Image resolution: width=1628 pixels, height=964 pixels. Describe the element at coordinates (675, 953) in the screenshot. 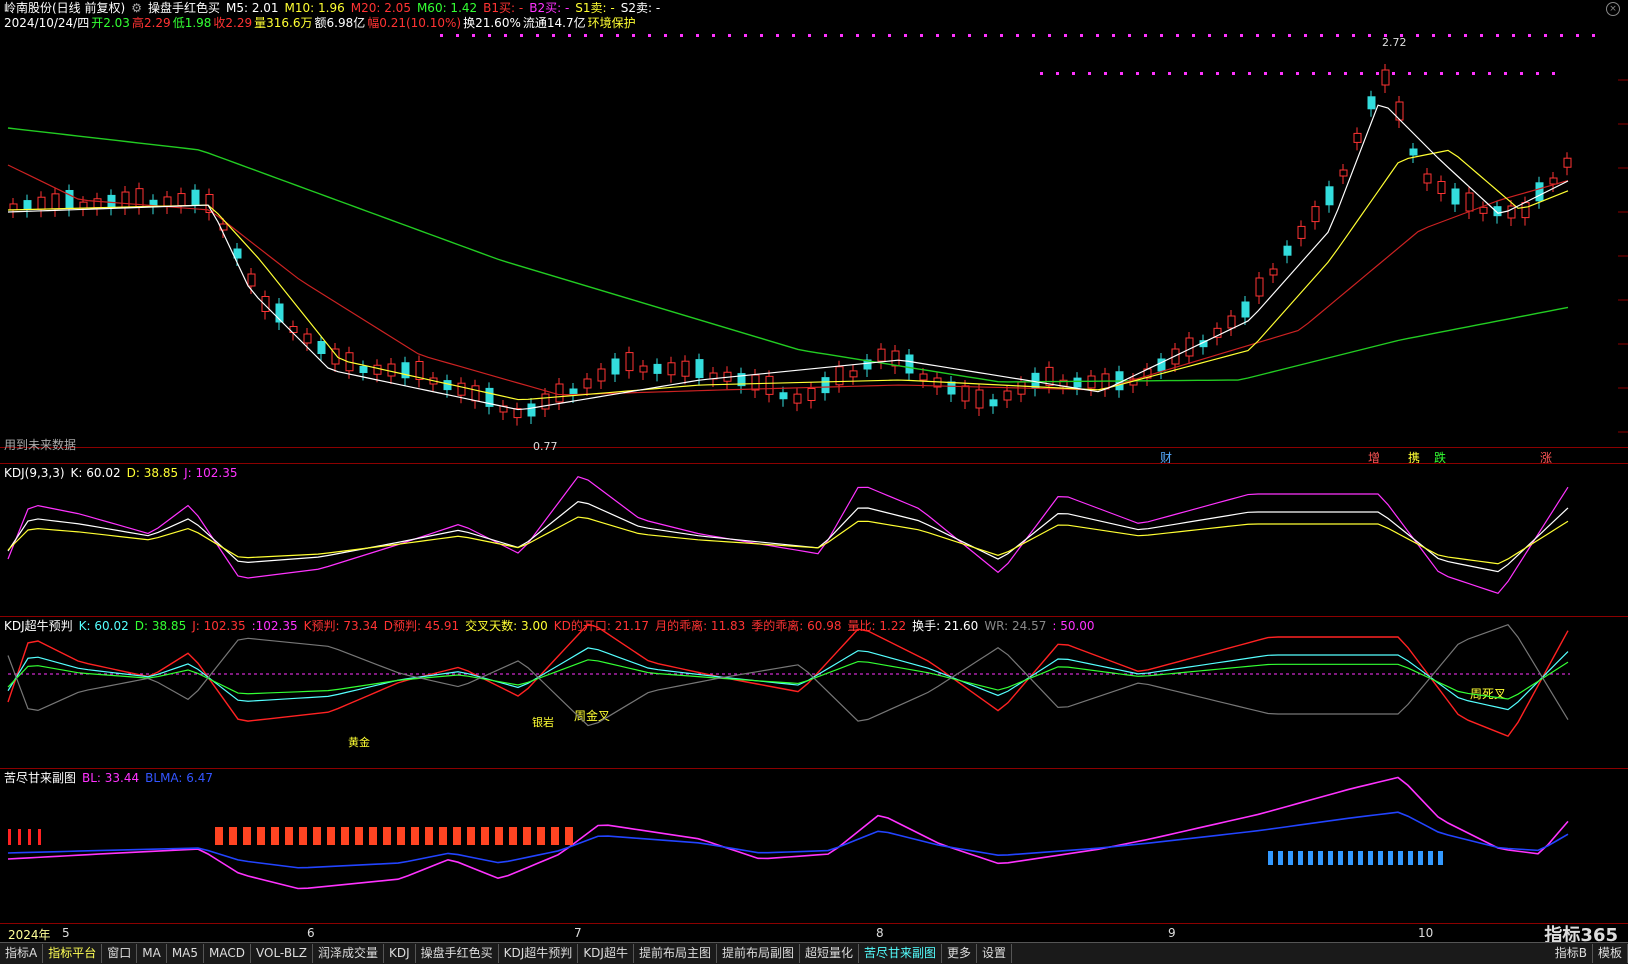

I see `tab-early-layout-main: 提前布局主图` at that location.